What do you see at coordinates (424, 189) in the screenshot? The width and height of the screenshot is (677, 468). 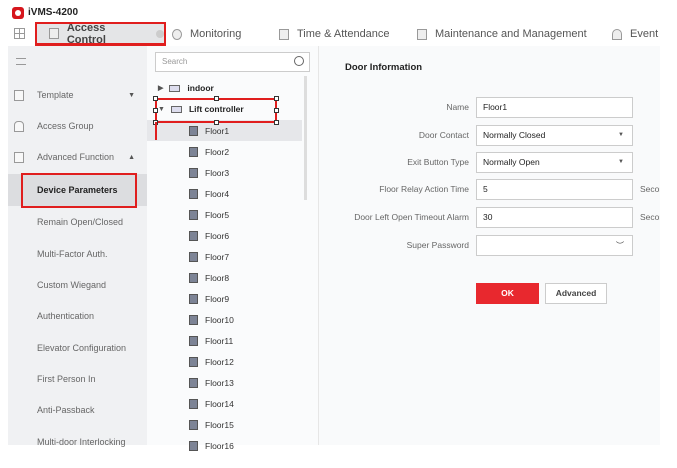 I see `field-label: Floor Relay Action Time` at bounding box center [424, 189].